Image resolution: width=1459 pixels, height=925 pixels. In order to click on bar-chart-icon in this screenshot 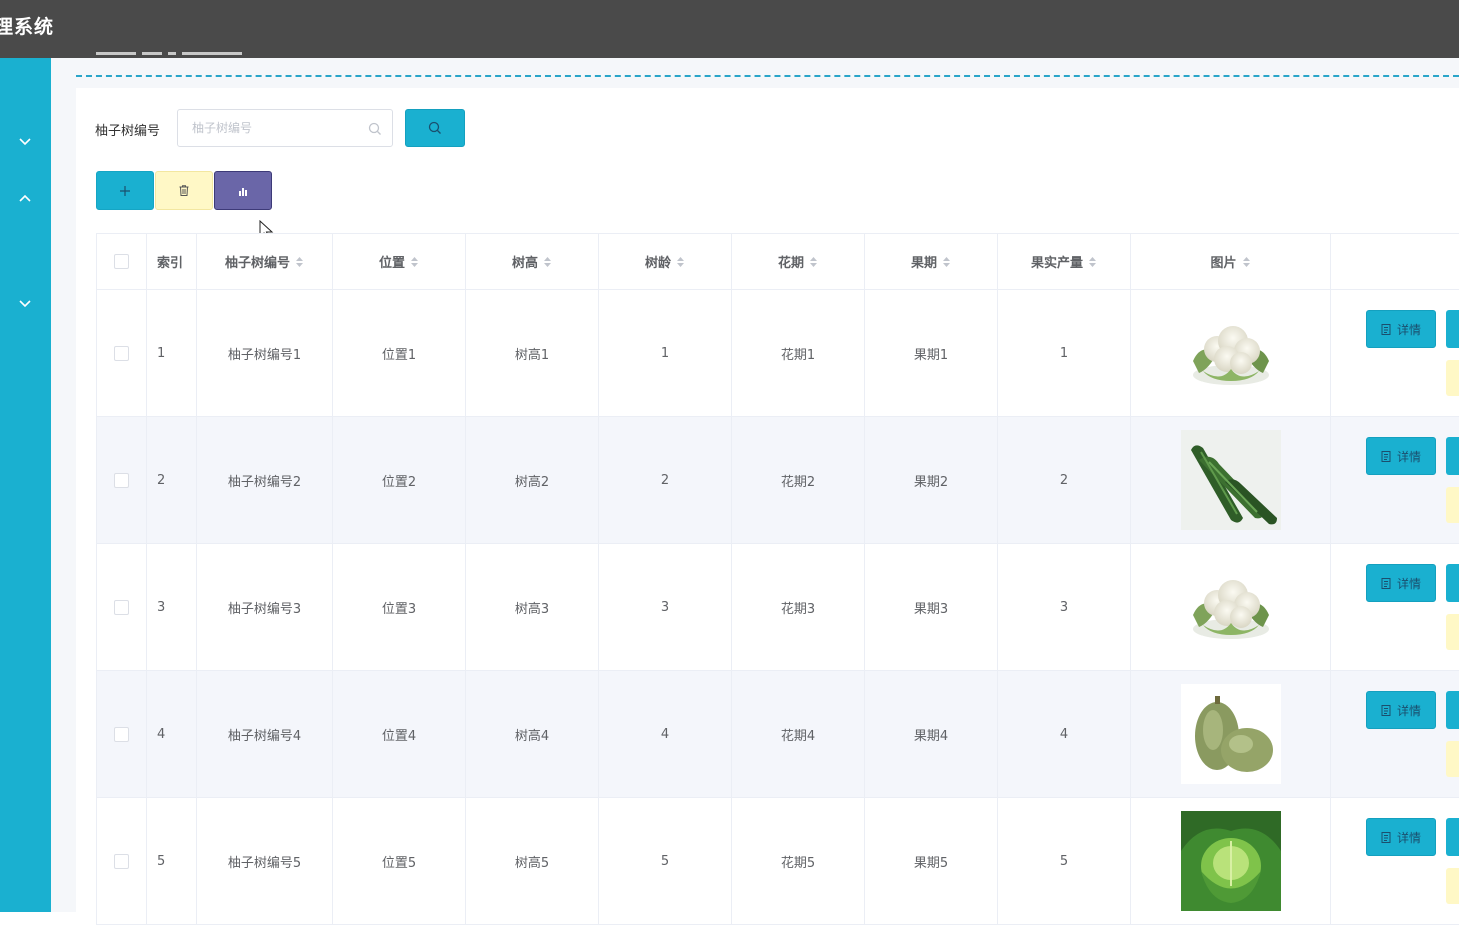, I will do `click(243, 191)`.